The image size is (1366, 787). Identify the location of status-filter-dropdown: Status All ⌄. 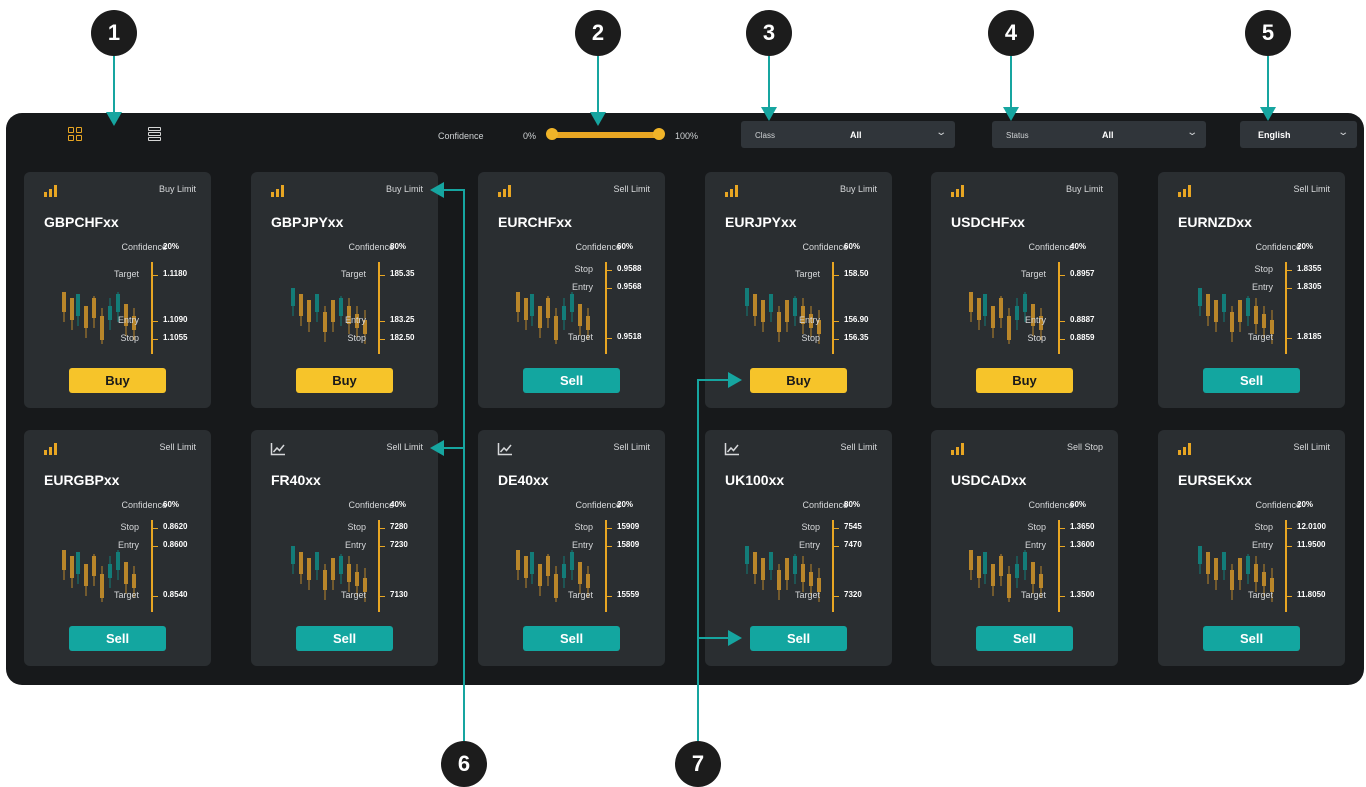
(1099, 134).